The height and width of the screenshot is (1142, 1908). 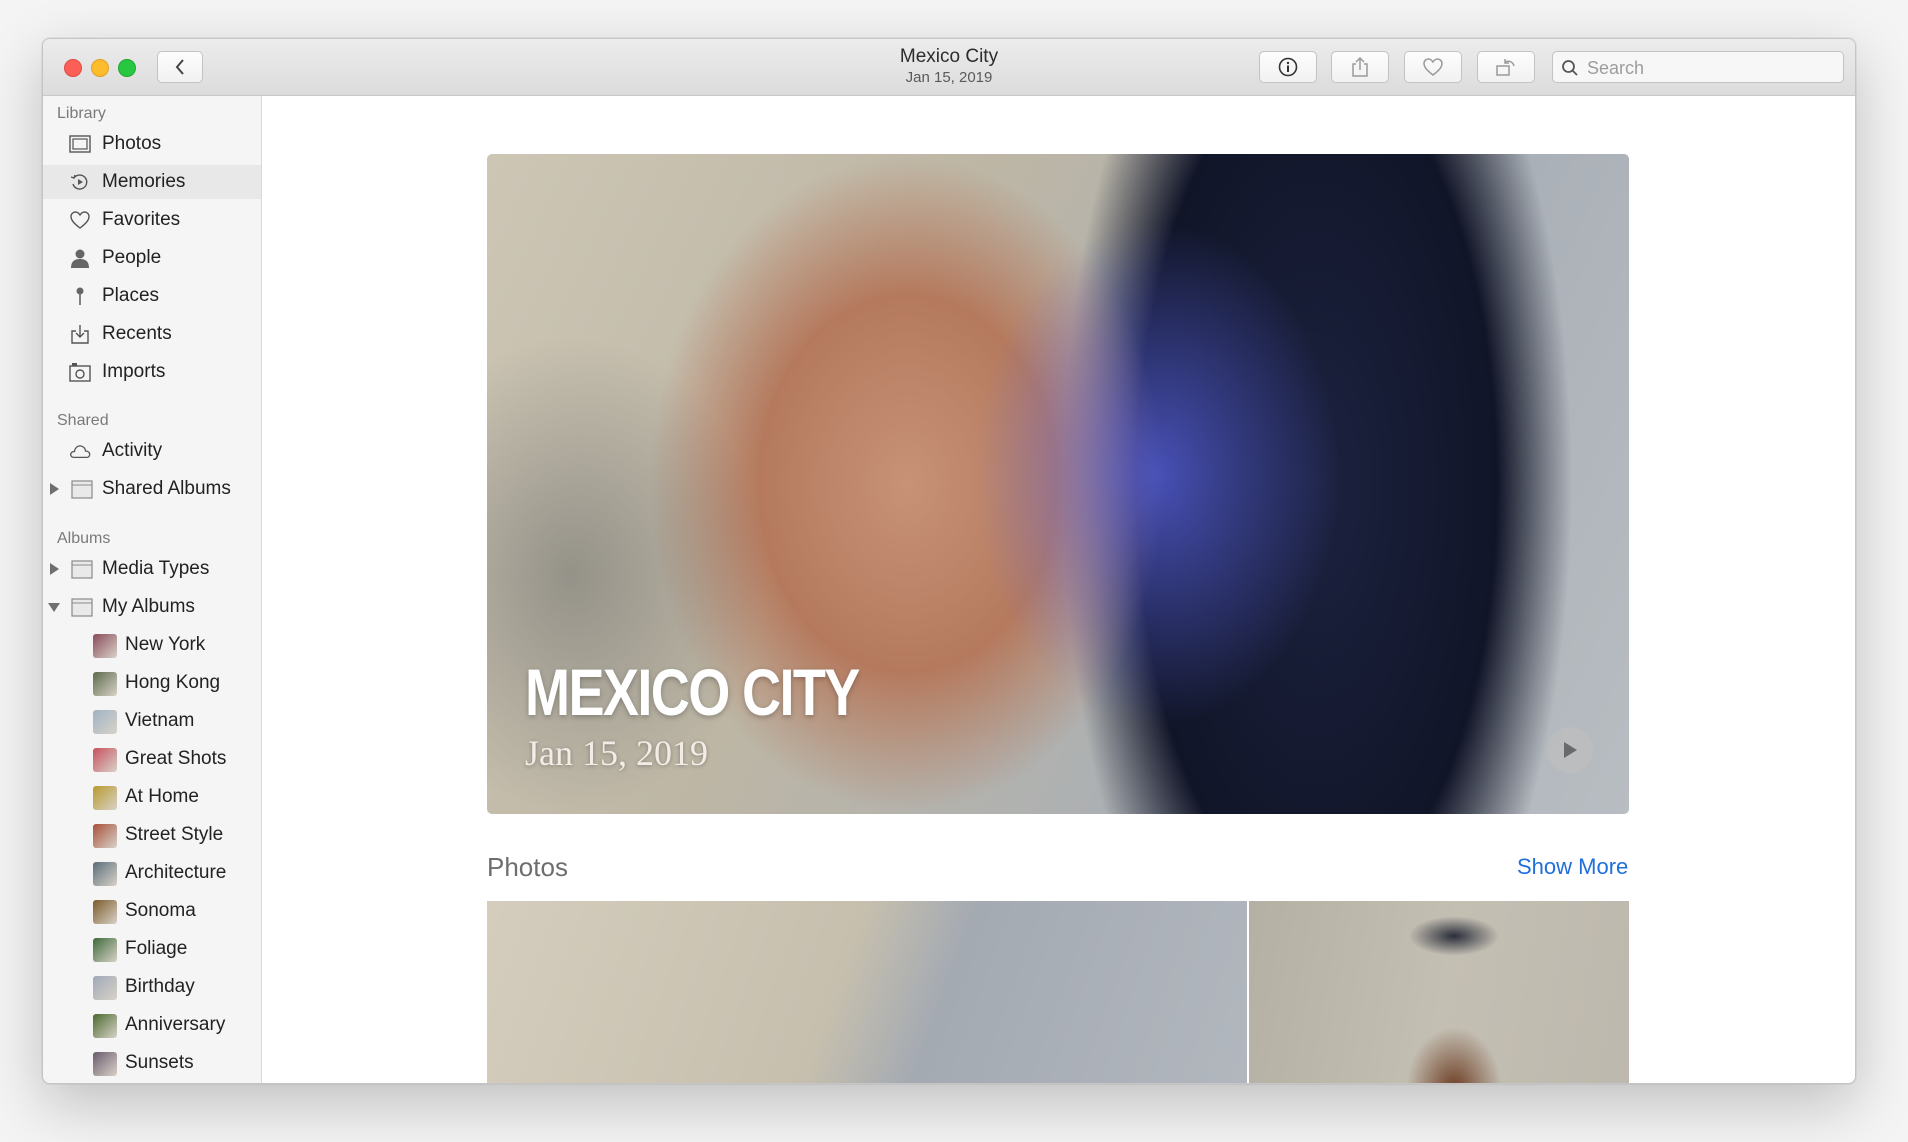 I want to click on play-button, so click(x=1570, y=750).